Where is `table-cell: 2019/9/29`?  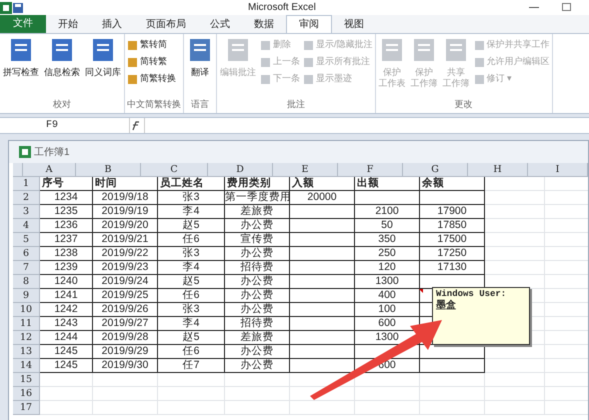
table-cell: 2019/9/29 is located at coordinates (125, 352).